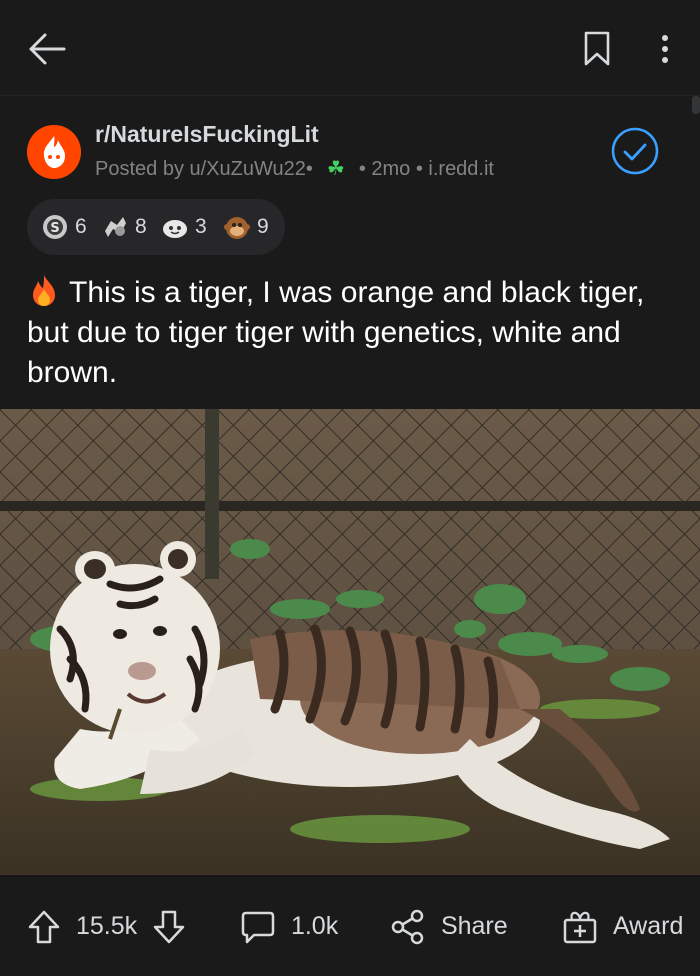 This screenshot has width=700, height=976. What do you see at coordinates (204, 169) in the screenshot?
I see `post-author: Posted by u/XuZuWu22•` at bounding box center [204, 169].